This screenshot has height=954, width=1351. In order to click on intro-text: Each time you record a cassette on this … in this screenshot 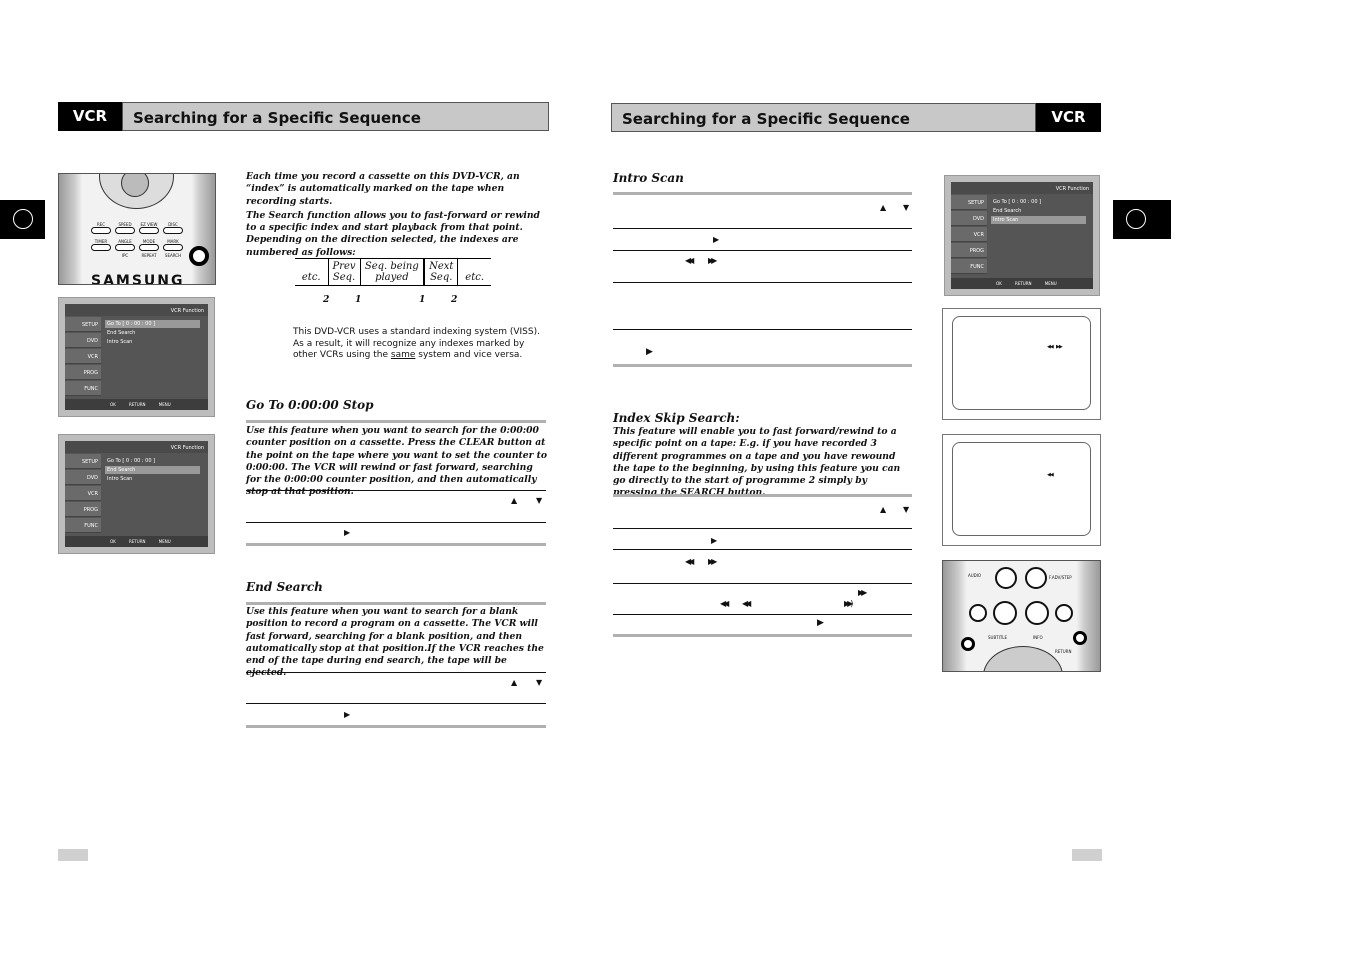, I will do `click(393, 214)`.